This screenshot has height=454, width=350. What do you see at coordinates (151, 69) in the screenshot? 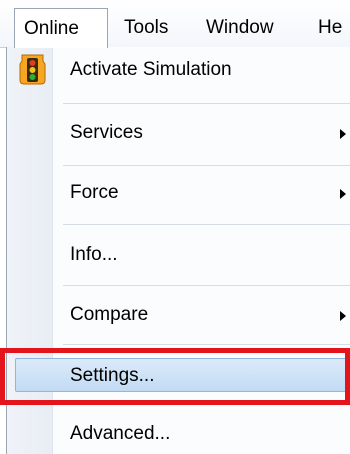
I see `menu-item-label: Activate Simulation` at bounding box center [151, 69].